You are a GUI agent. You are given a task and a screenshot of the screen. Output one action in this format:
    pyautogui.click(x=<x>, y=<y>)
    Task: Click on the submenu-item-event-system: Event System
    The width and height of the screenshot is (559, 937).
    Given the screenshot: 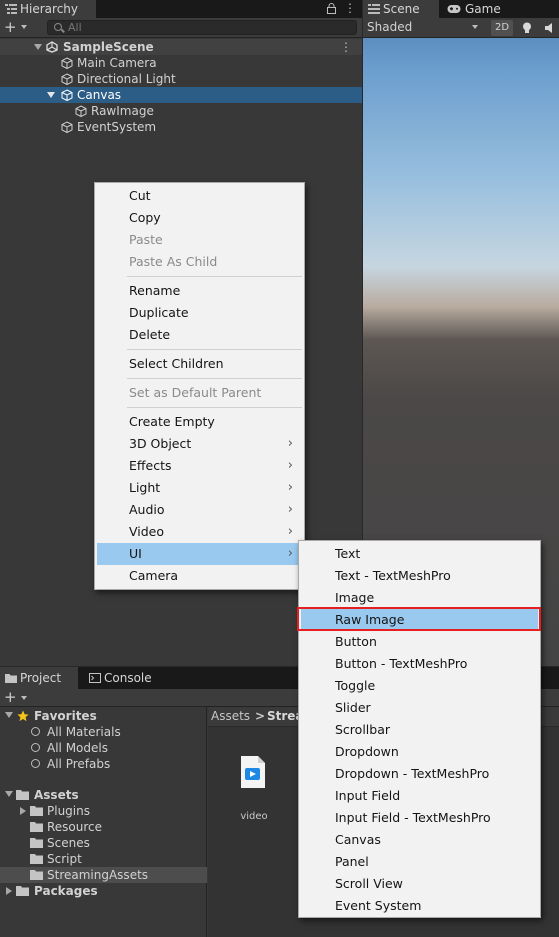 What is the action you would take?
    pyautogui.click(x=419, y=906)
    